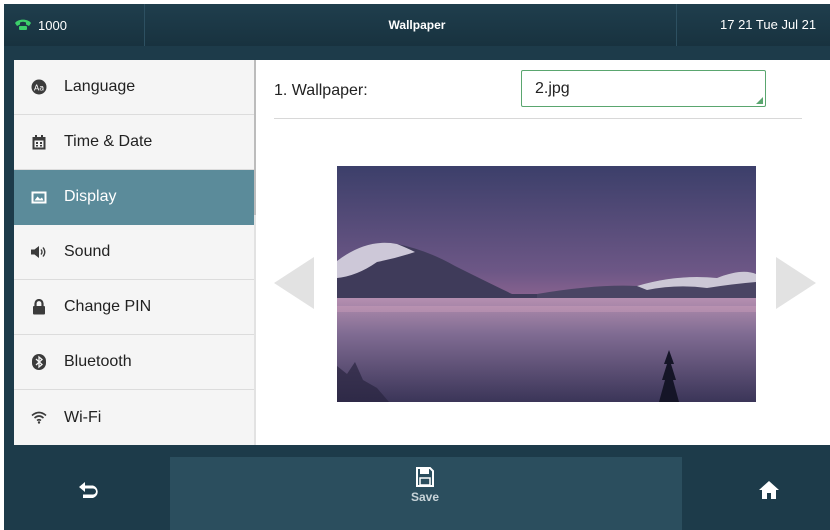 The image size is (830, 530). I want to click on svg-text: Aa, so click(39, 88).